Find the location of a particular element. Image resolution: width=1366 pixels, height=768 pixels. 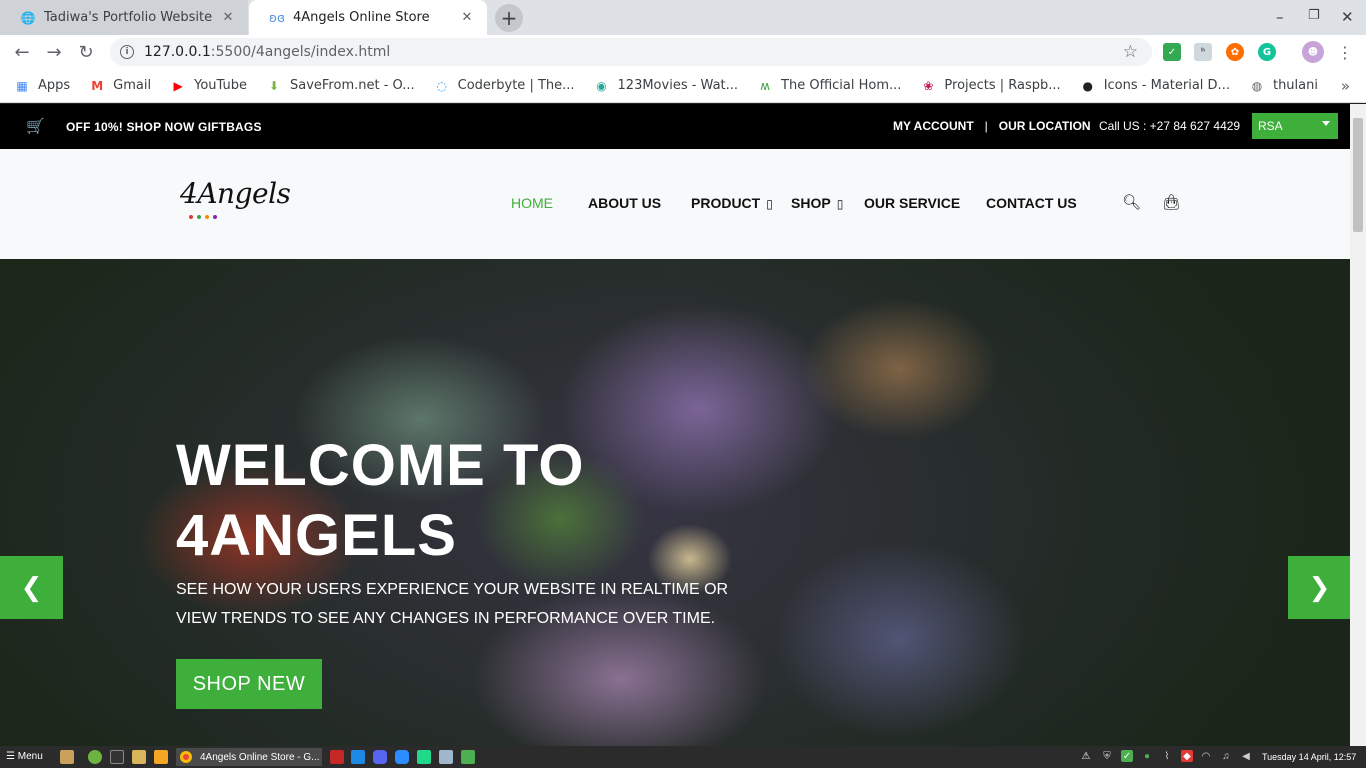

terminal-icon is located at coordinates (117, 757).